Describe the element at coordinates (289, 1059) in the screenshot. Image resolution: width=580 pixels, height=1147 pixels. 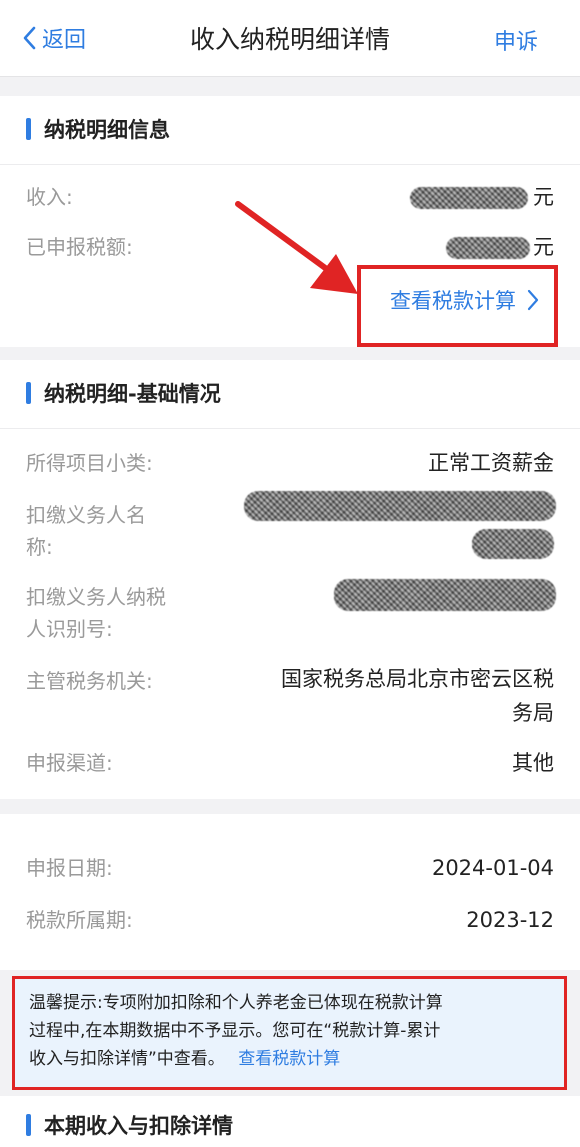
I see `notice-view-calc-link: 查看税款计算` at that location.